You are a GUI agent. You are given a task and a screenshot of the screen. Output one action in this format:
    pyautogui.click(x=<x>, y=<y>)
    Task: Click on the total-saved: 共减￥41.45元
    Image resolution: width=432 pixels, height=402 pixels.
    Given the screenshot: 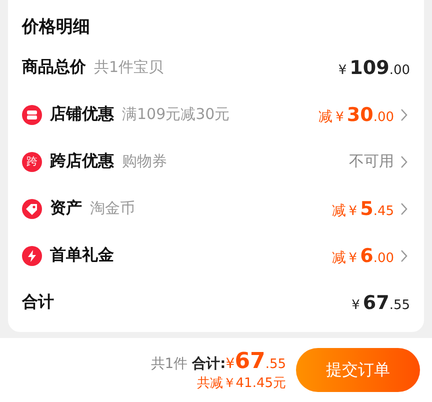 What is the action you would take?
    pyautogui.click(x=241, y=383)
    